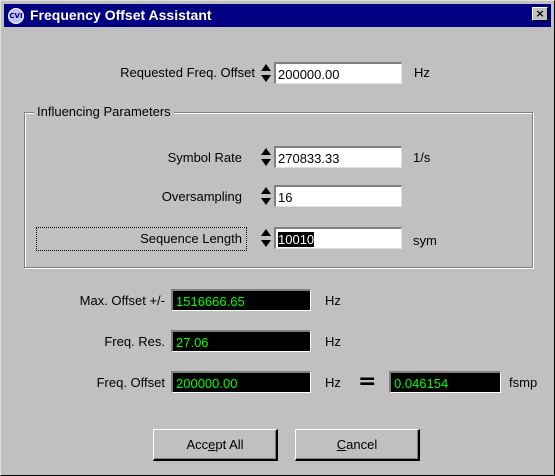 The width and height of the screenshot is (555, 476). Describe the element at coordinates (121, 15) in the screenshot. I see `window-title: Frequency Offset Assistant` at that location.